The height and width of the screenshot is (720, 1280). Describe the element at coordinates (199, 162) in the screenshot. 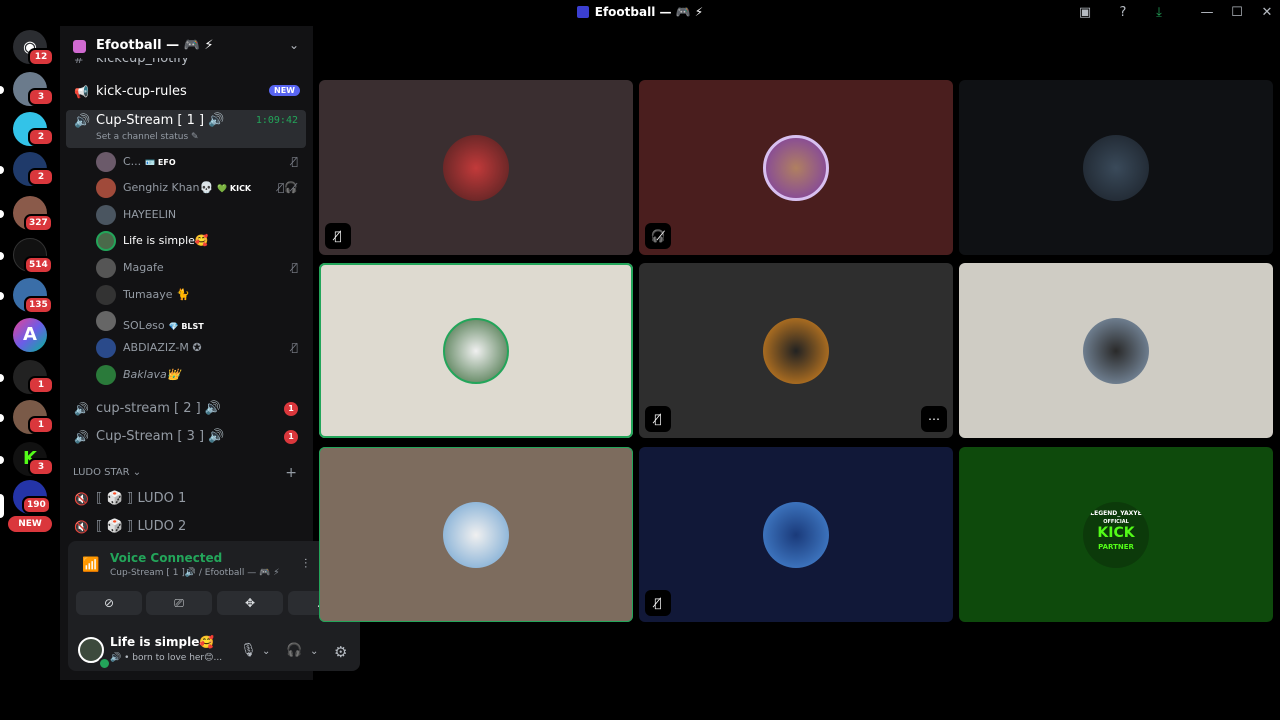

I see `voice-member: C... 🪪 EFO 🎙̸` at that location.